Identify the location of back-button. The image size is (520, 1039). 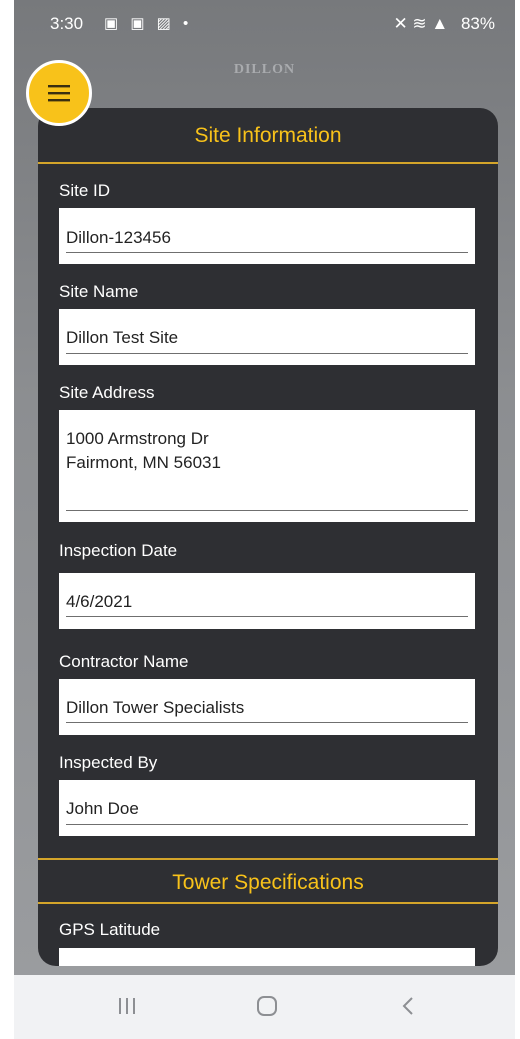
(408, 1008).